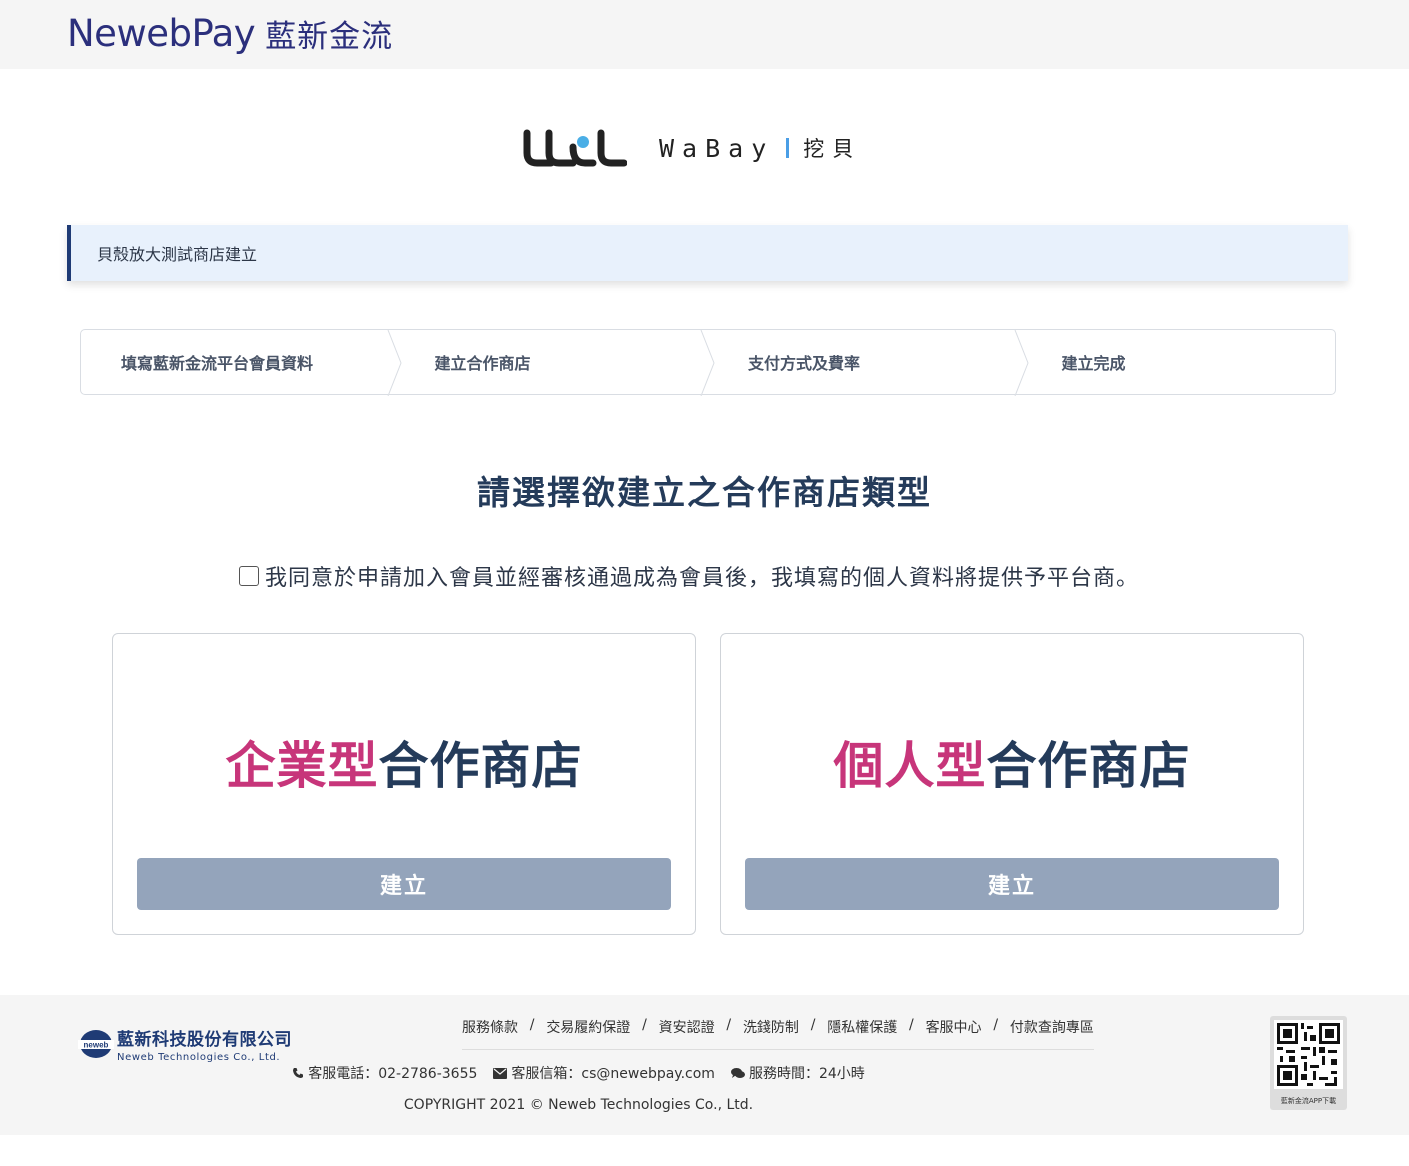 The image size is (1409, 1166). Describe the element at coordinates (161, 33) in the screenshot. I see `brand-name-en: NewebPay` at that location.